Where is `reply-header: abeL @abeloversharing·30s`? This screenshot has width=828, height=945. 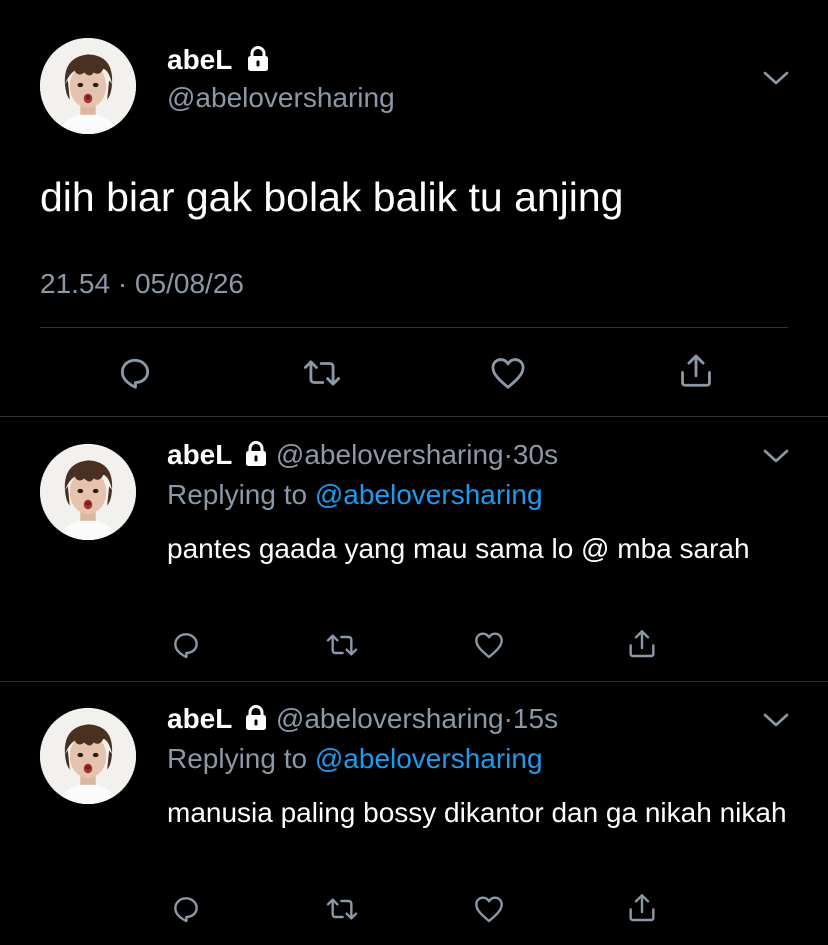 reply-header: abeL @abeloversharing·30s is located at coordinates (362, 455).